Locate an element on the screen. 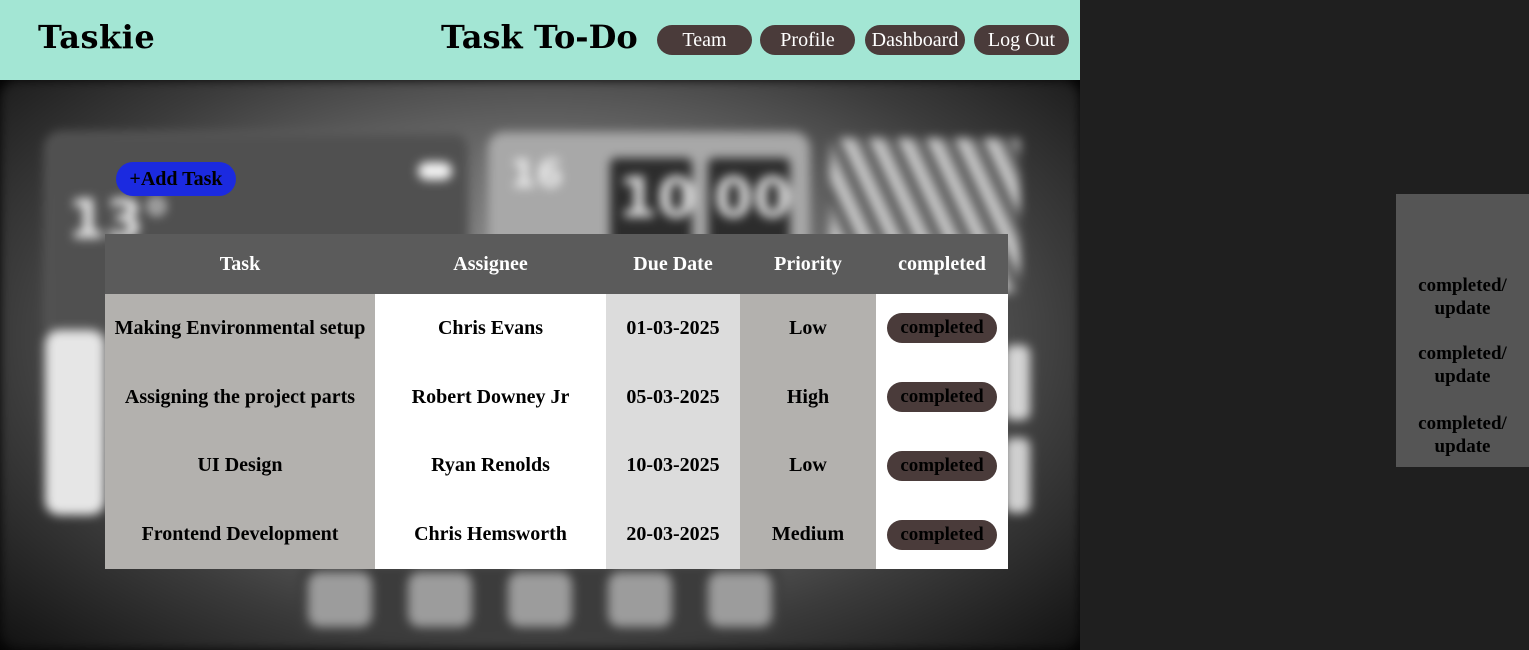 Image resolution: width=1529 pixels, height=650 pixels. task-assignee: Robert Downey Jr is located at coordinates (490, 397).